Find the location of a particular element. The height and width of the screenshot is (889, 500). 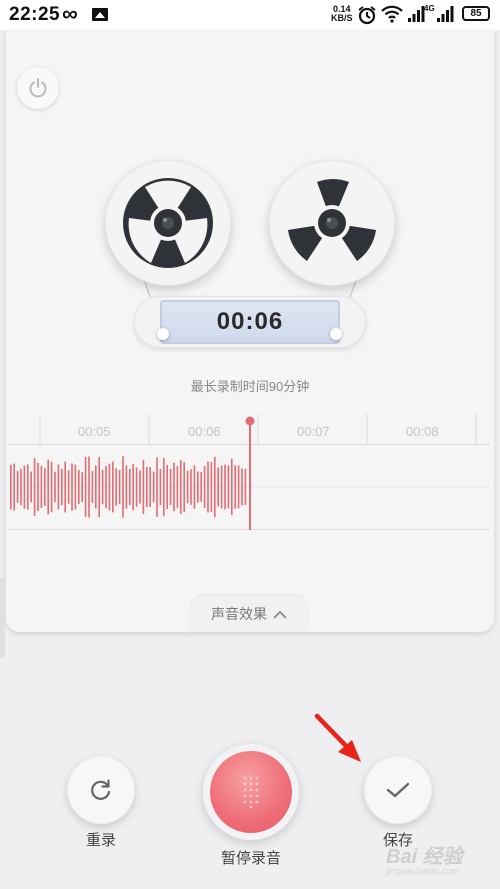

chevron-up-icon is located at coordinates (280, 614).